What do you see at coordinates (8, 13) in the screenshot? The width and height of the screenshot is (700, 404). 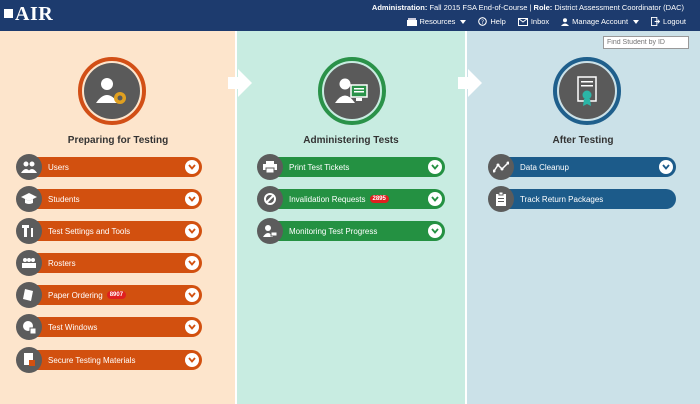 I see `logo-square-icon` at bounding box center [8, 13].